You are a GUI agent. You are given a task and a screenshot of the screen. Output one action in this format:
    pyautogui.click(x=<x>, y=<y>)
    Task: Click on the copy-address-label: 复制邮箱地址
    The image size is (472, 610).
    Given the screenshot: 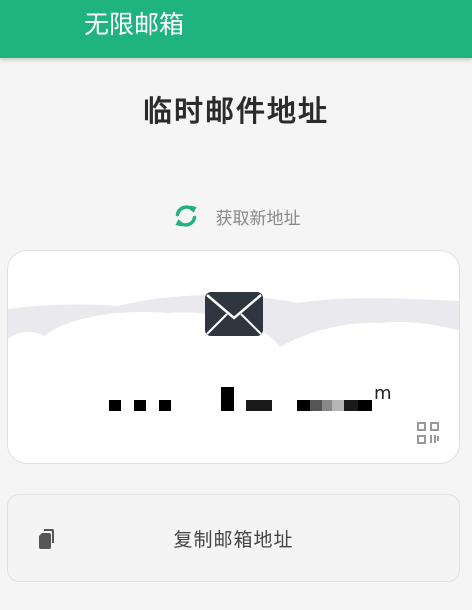 What is the action you would take?
    pyautogui.click(x=233, y=539)
    